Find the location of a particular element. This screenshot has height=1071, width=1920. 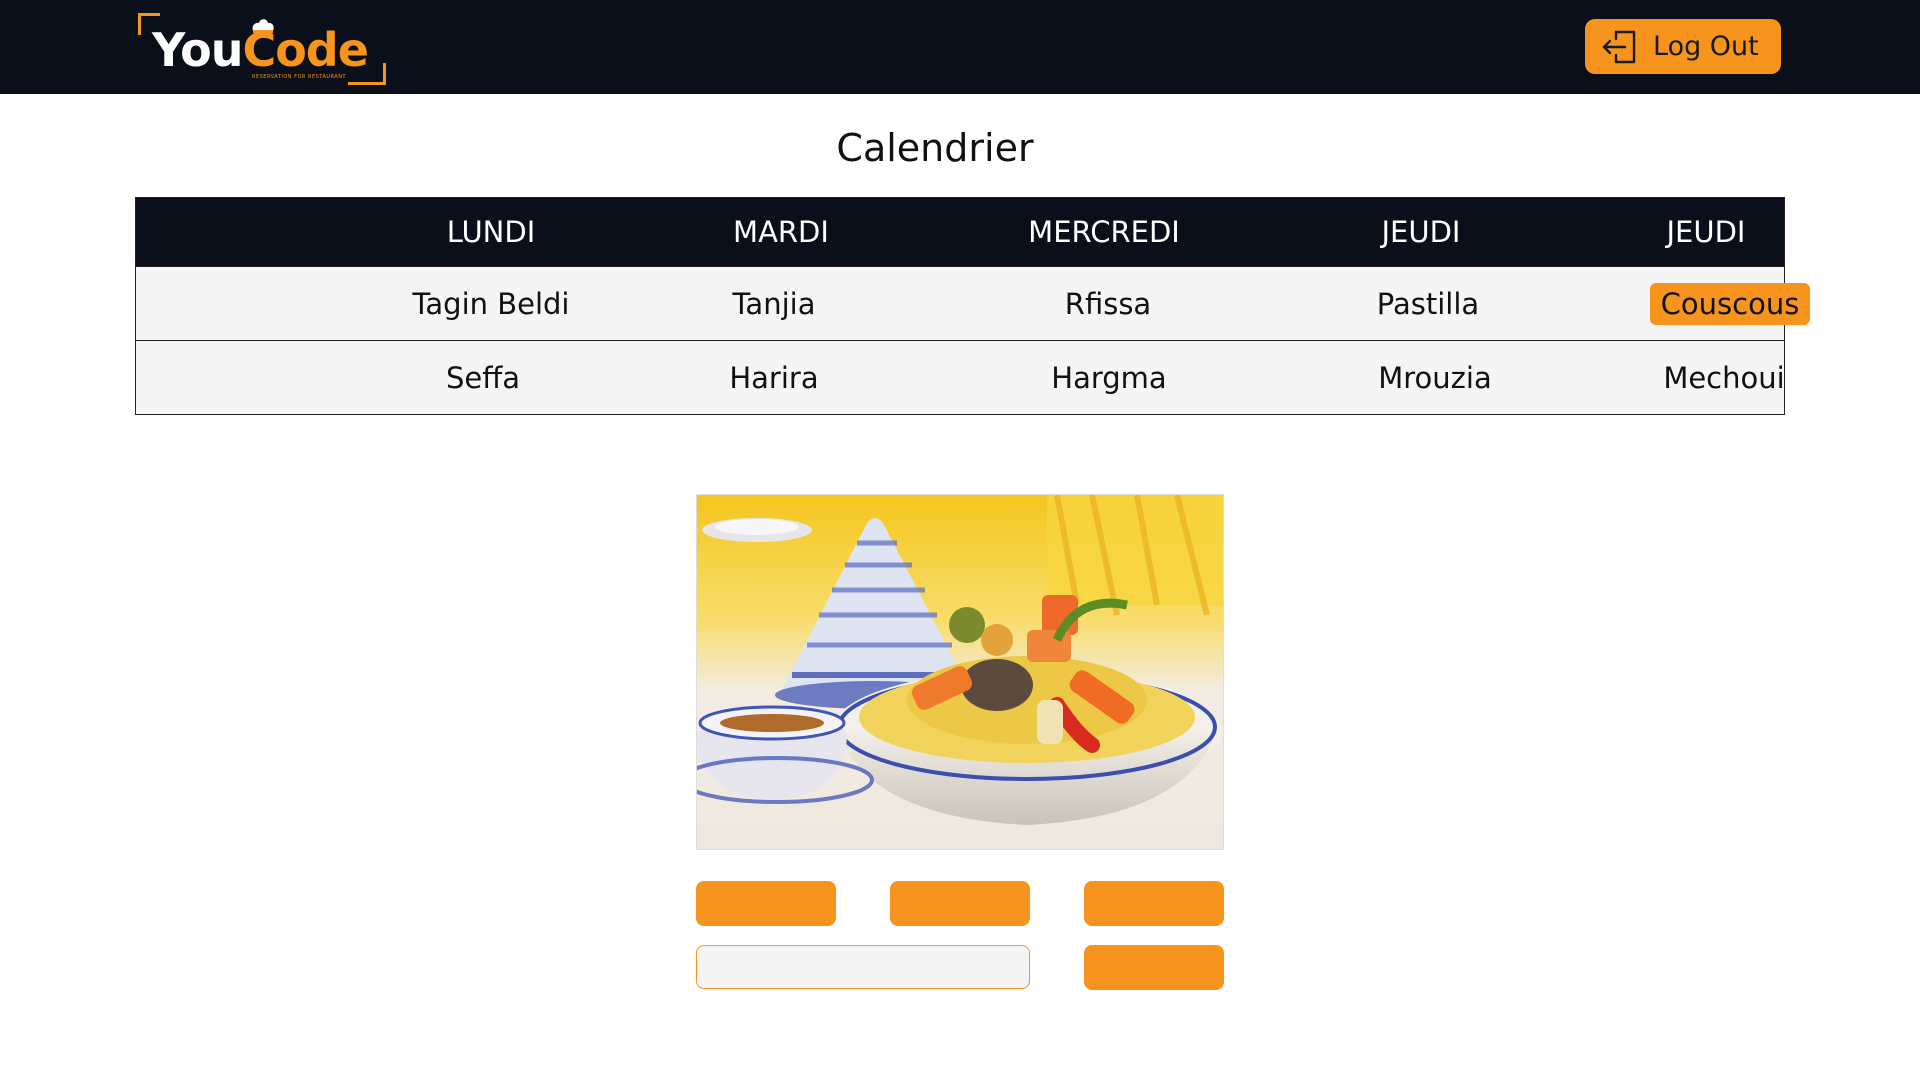

dish-name: Mechoui is located at coordinates (1724, 377).